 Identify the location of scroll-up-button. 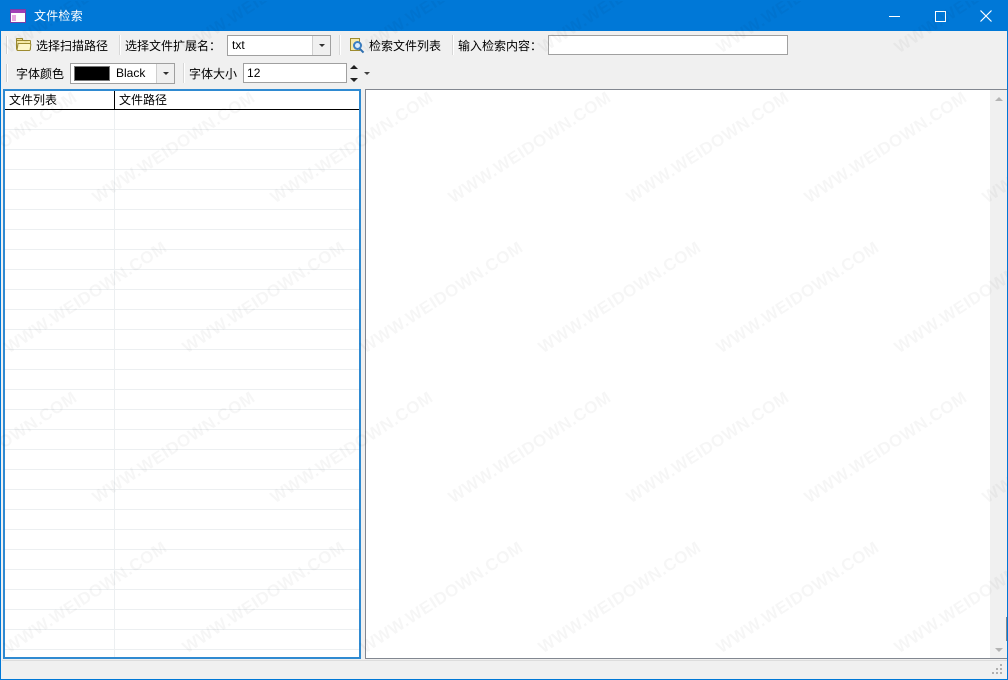
(998, 98).